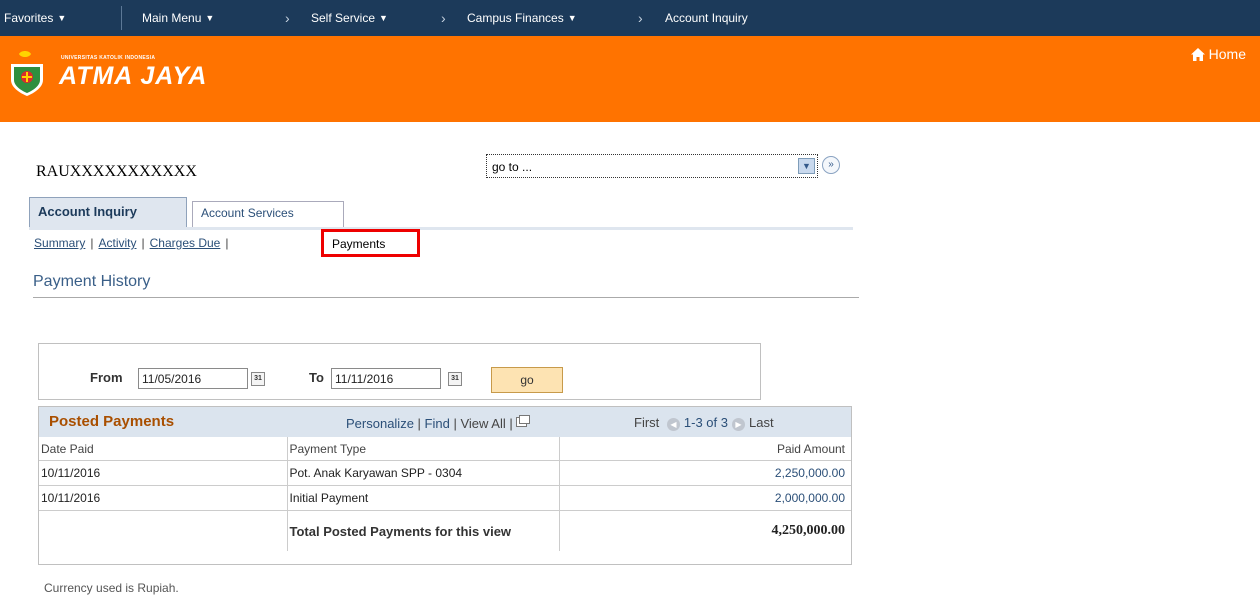 The width and height of the screenshot is (1260, 595). I want to click on prev-arrow-icon: ◀, so click(673, 424).